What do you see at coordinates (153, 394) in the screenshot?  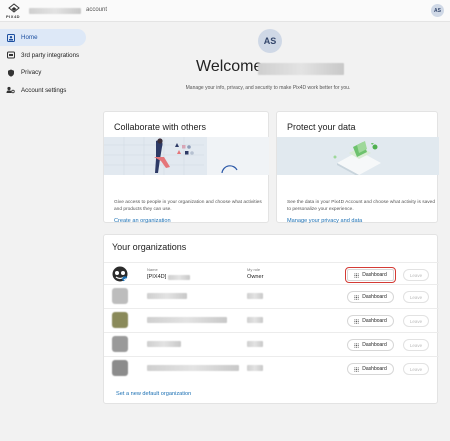 I see `set-default-organization-link: Set a new default organization` at bounding box center [153, 394].